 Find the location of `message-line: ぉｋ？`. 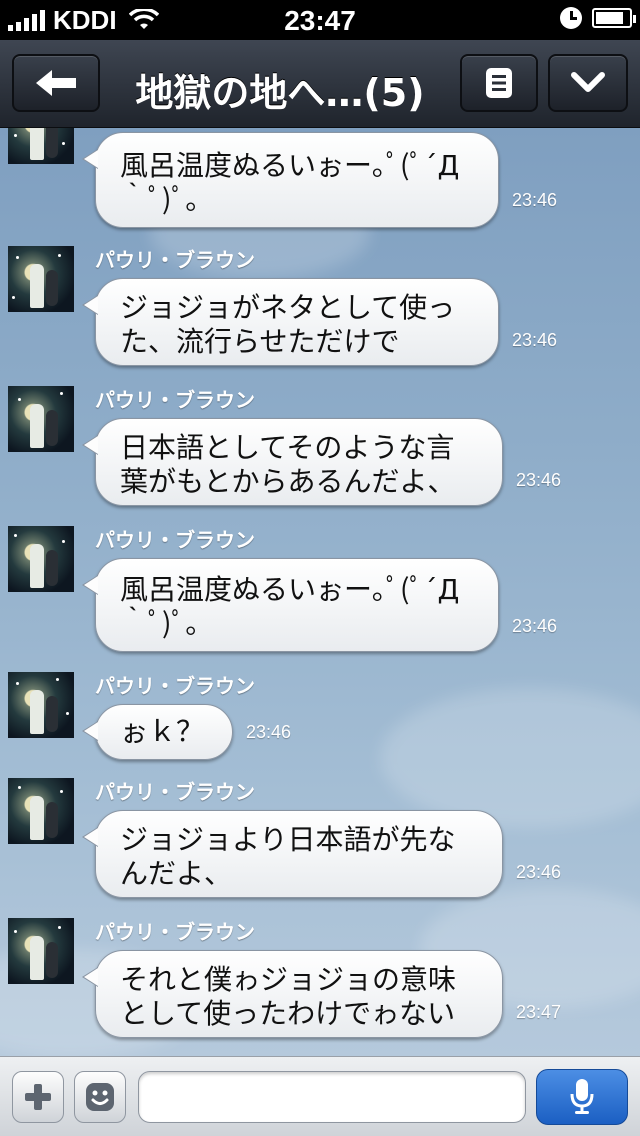

message-line: ぉｋ？ is located at coordinates (162, 731).